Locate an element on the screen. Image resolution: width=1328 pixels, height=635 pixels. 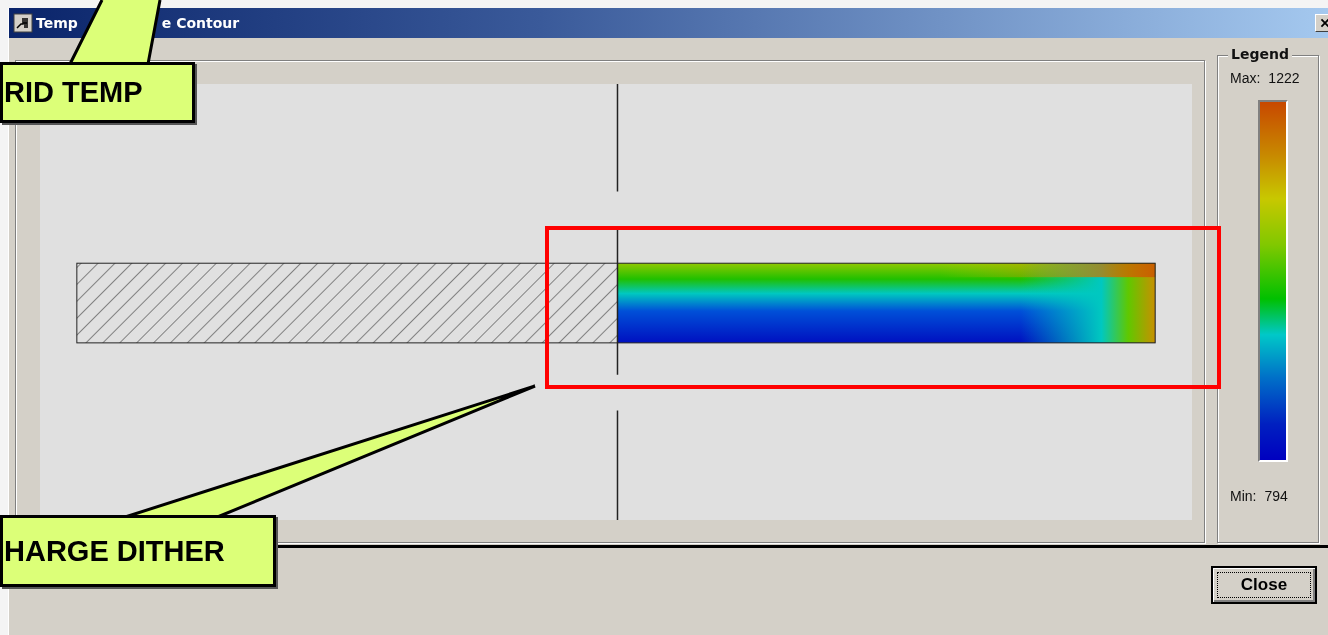
window-title: Temp is located at coordinates (57, 23).